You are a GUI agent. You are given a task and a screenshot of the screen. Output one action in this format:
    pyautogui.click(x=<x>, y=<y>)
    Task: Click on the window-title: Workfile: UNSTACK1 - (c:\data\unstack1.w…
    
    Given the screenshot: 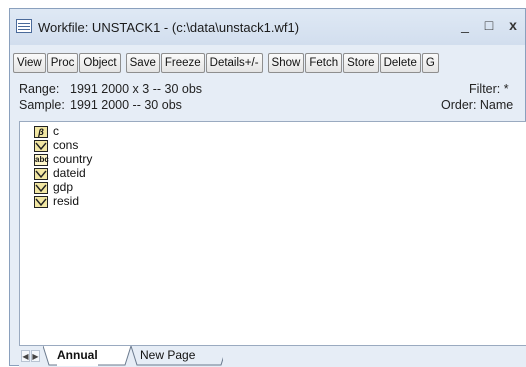 What is the action you would take?
    pyautogui.click(x=169, y=27)
    